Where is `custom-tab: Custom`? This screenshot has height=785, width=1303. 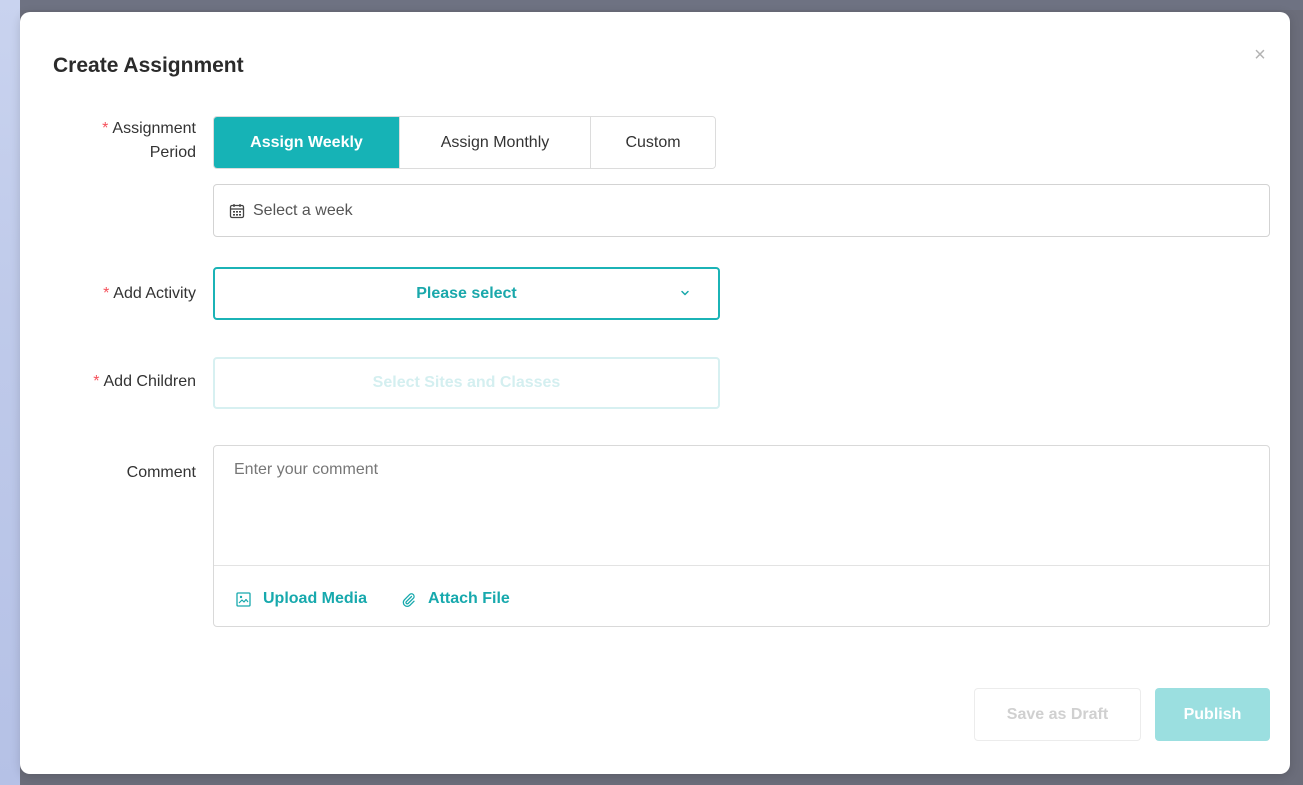 custom-tab: Custom is located at coordinates (653, 142).